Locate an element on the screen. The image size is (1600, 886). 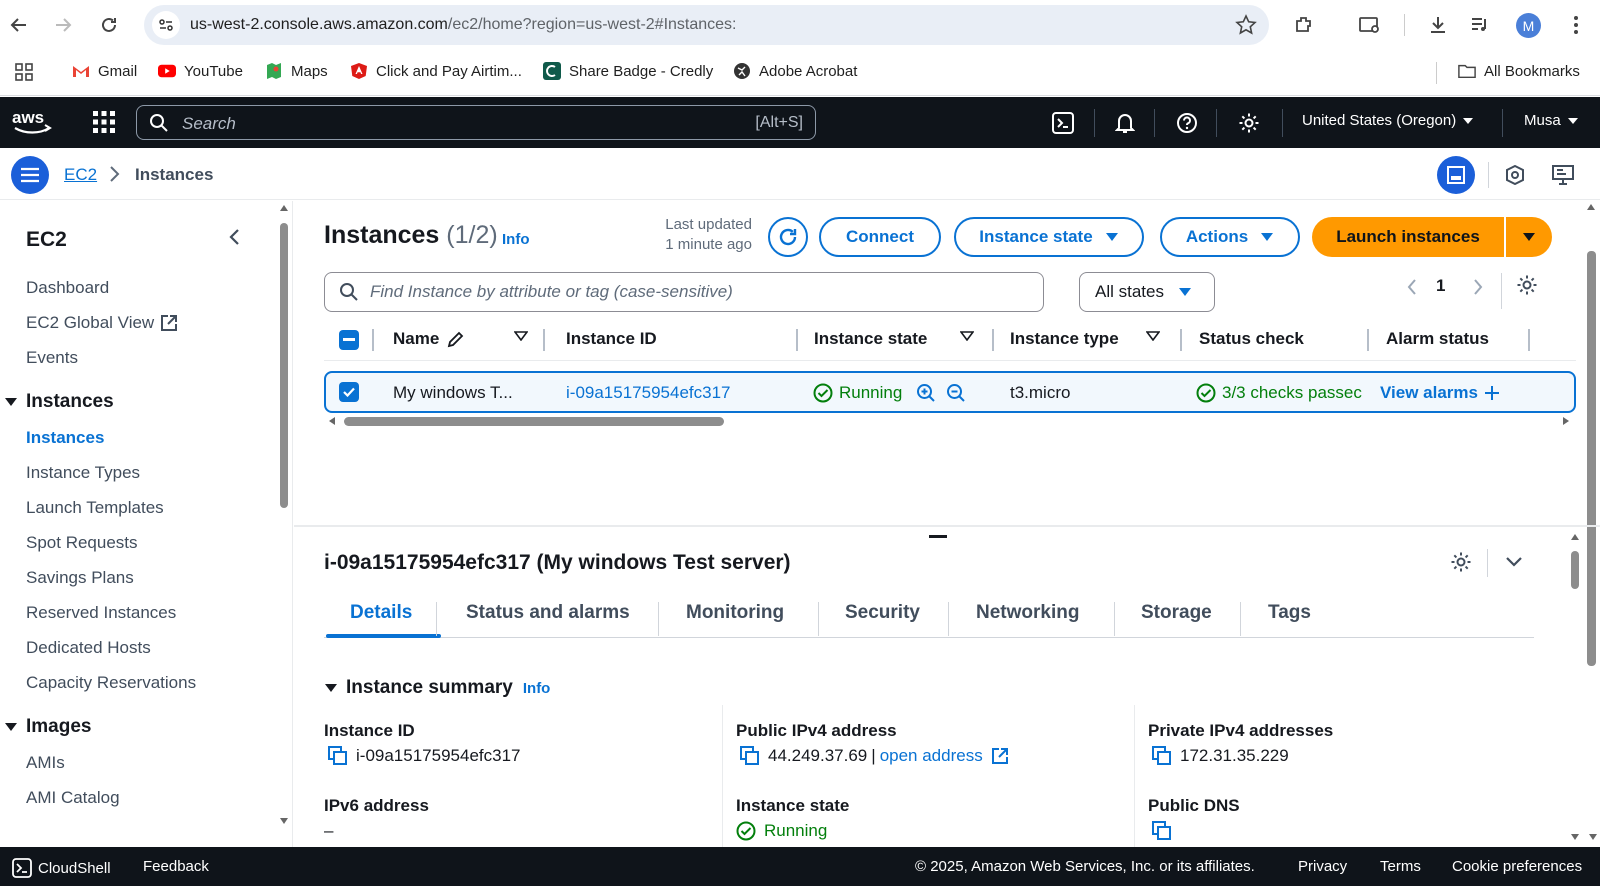
split-panel-icon is located at coordinates (1456, 175).